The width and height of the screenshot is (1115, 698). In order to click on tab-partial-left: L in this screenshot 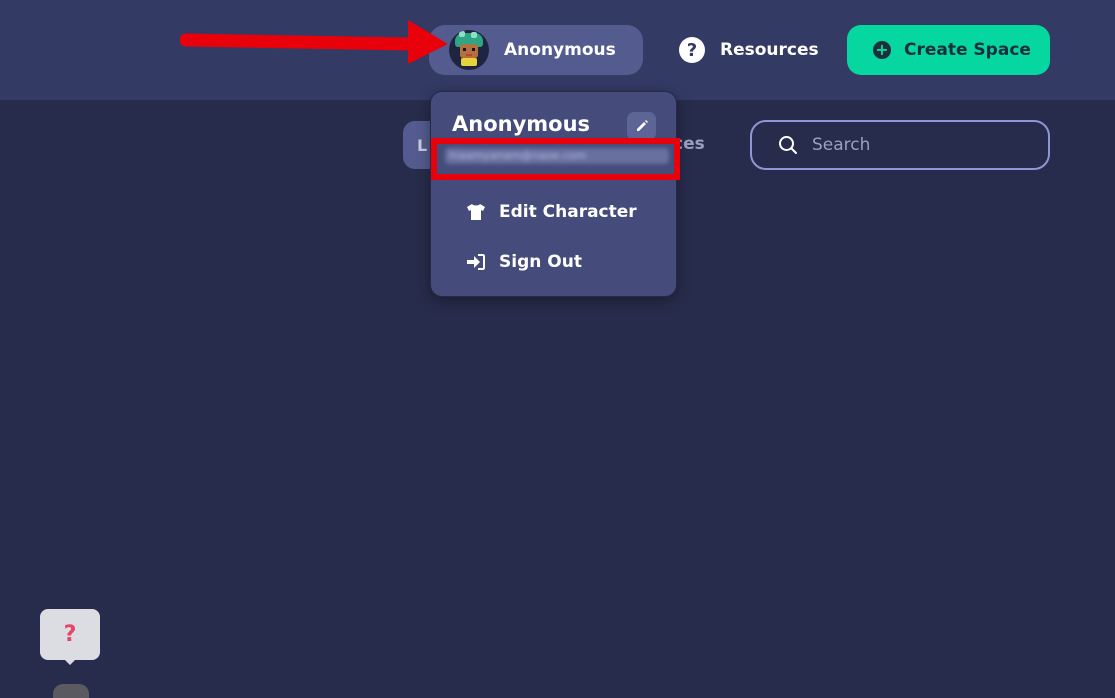, I will do `click(418, 145)`.